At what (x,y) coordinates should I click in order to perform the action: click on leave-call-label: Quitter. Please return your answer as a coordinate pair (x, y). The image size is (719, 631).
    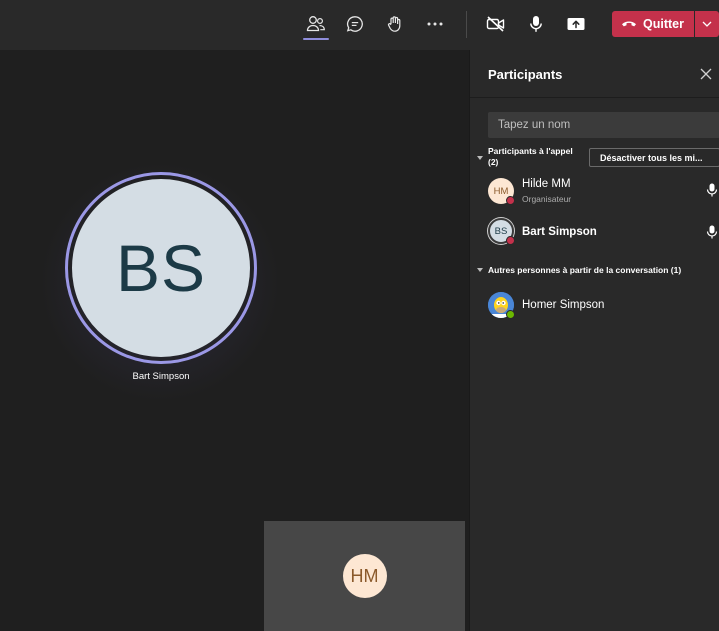
    Looking at the image, I should click on (663, 24).